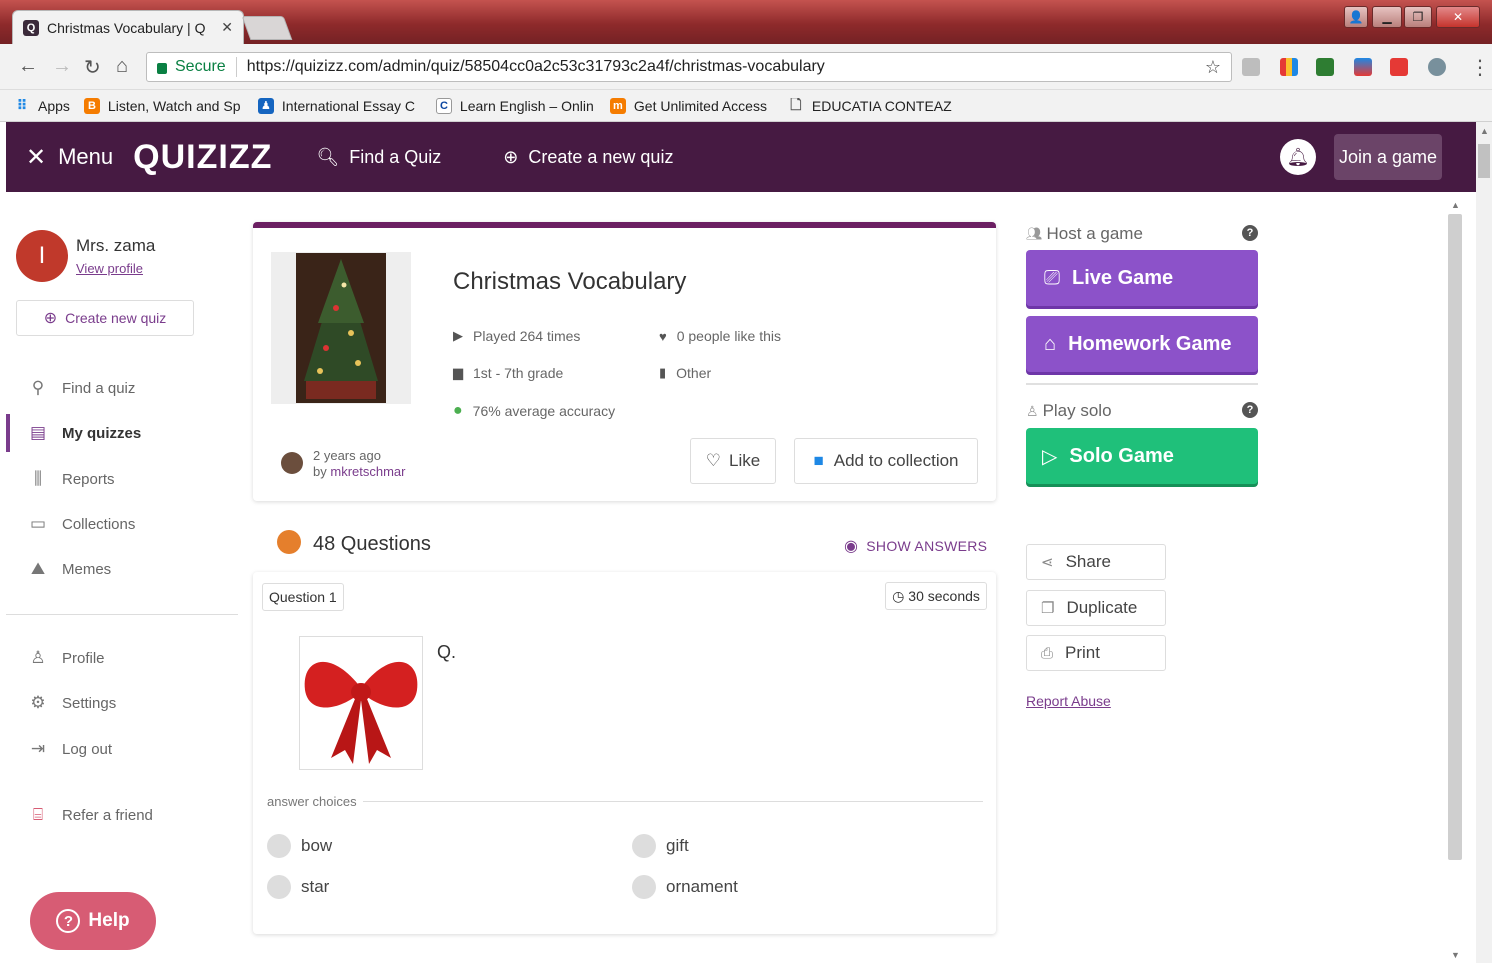 The height and width of the screenshot is (963, 1492). What do you see at coordinates (685, 887) in the screenshot?
I see `answer-choice: ornament` at bounding box center [685, 887].